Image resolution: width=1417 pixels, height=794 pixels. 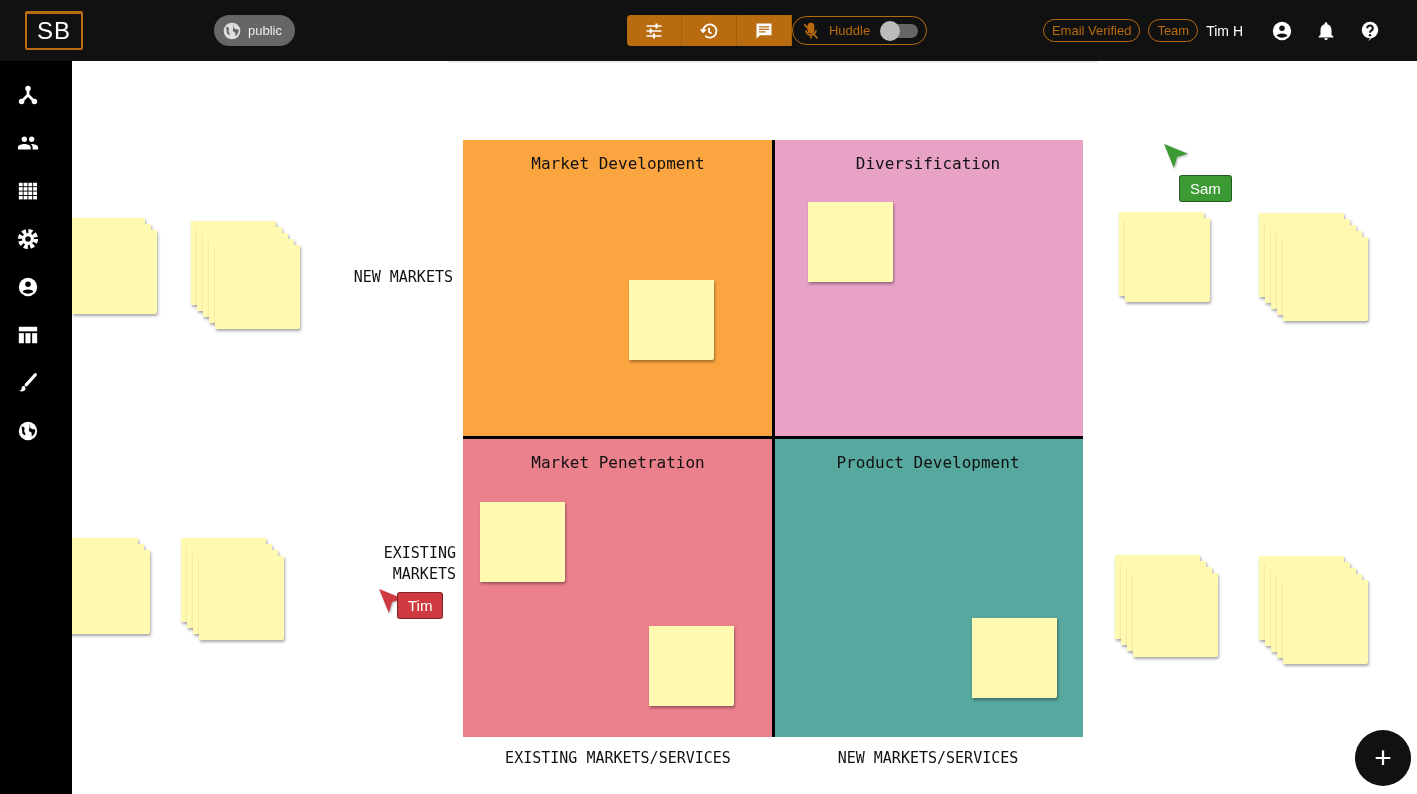 What do you see at coordinates (1383, 758) in the screenshot?
I see `add-button: +` at bounding box center [1383, 758].